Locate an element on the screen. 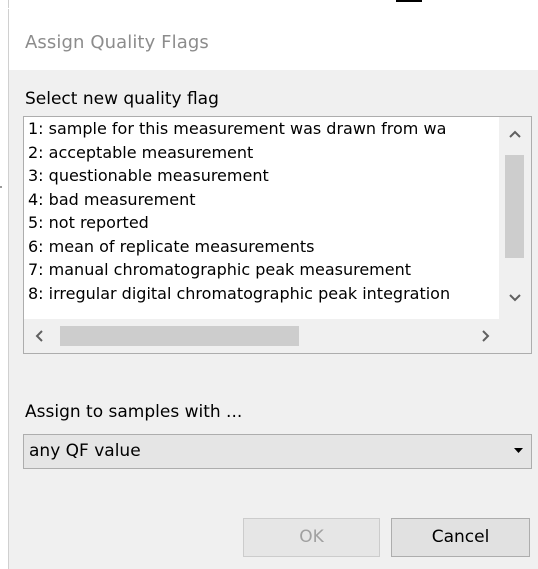 This screenshot has height=569, width=538. dialog-title: Assign Quality Flags is located at coordinates (117, 42).